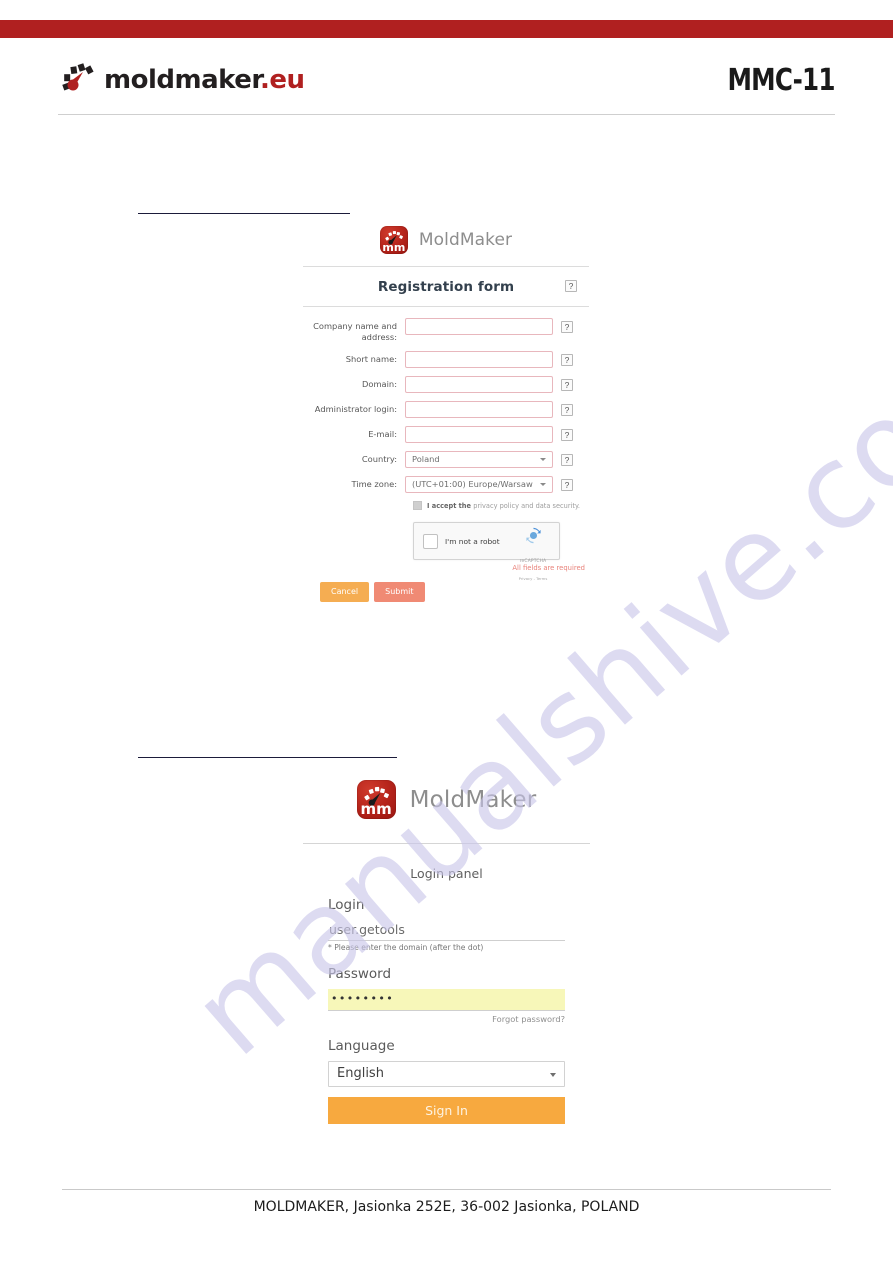  I want to click on recaptcha-brand-links: Privacy - Terms, so click(533, 578).